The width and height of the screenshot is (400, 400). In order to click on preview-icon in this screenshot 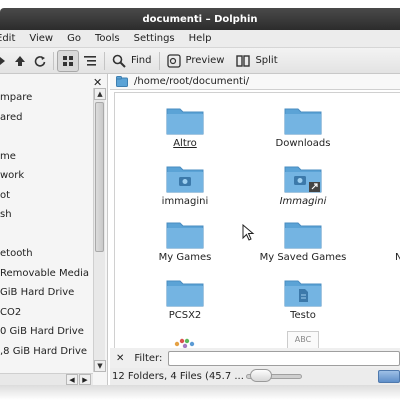, I will do `click(173, 60)`.